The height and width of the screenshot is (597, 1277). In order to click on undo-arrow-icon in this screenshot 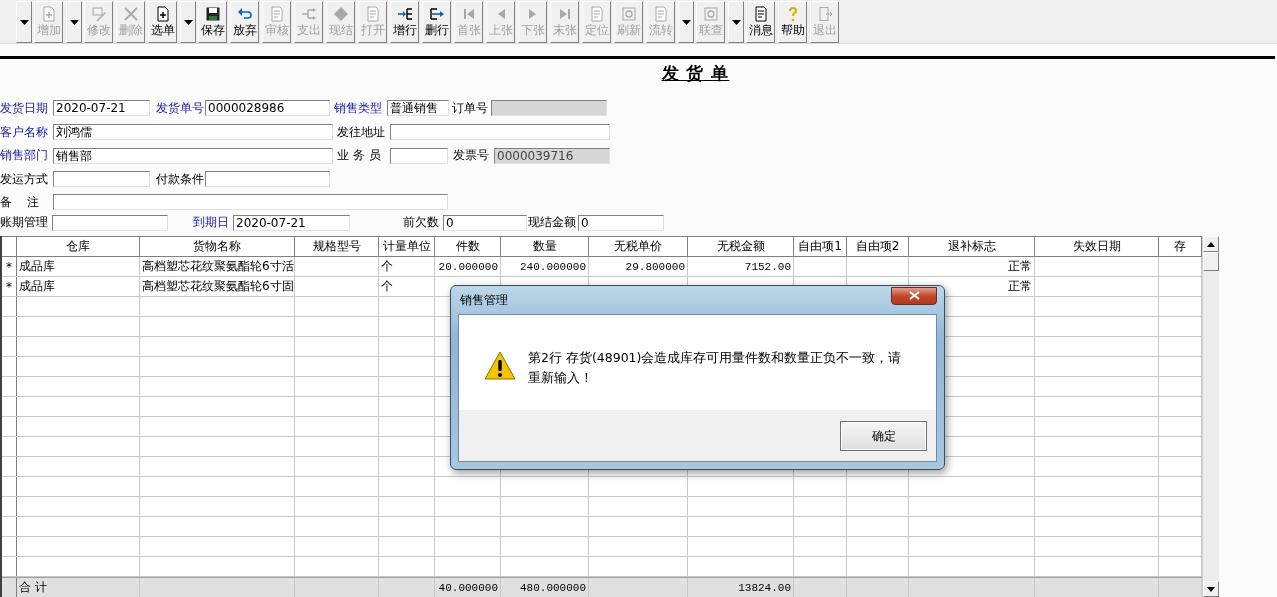, I will do `click(244, 14)`.